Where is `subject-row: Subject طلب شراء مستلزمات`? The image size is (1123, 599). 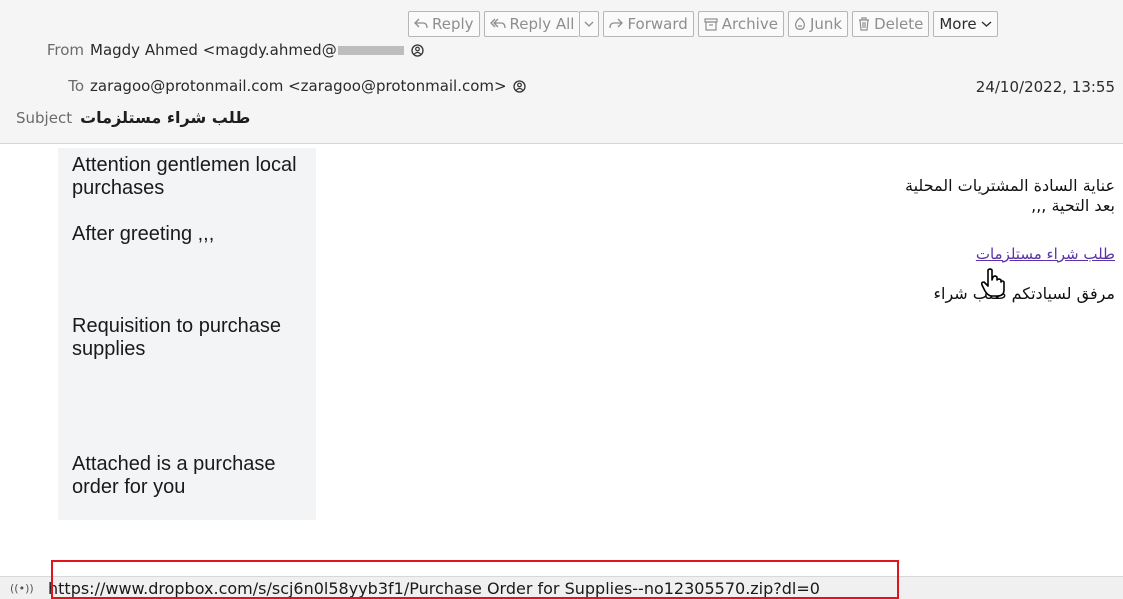
subject-row: Subject طلب شراء مستلزمات is located at coordinates (133, 117).